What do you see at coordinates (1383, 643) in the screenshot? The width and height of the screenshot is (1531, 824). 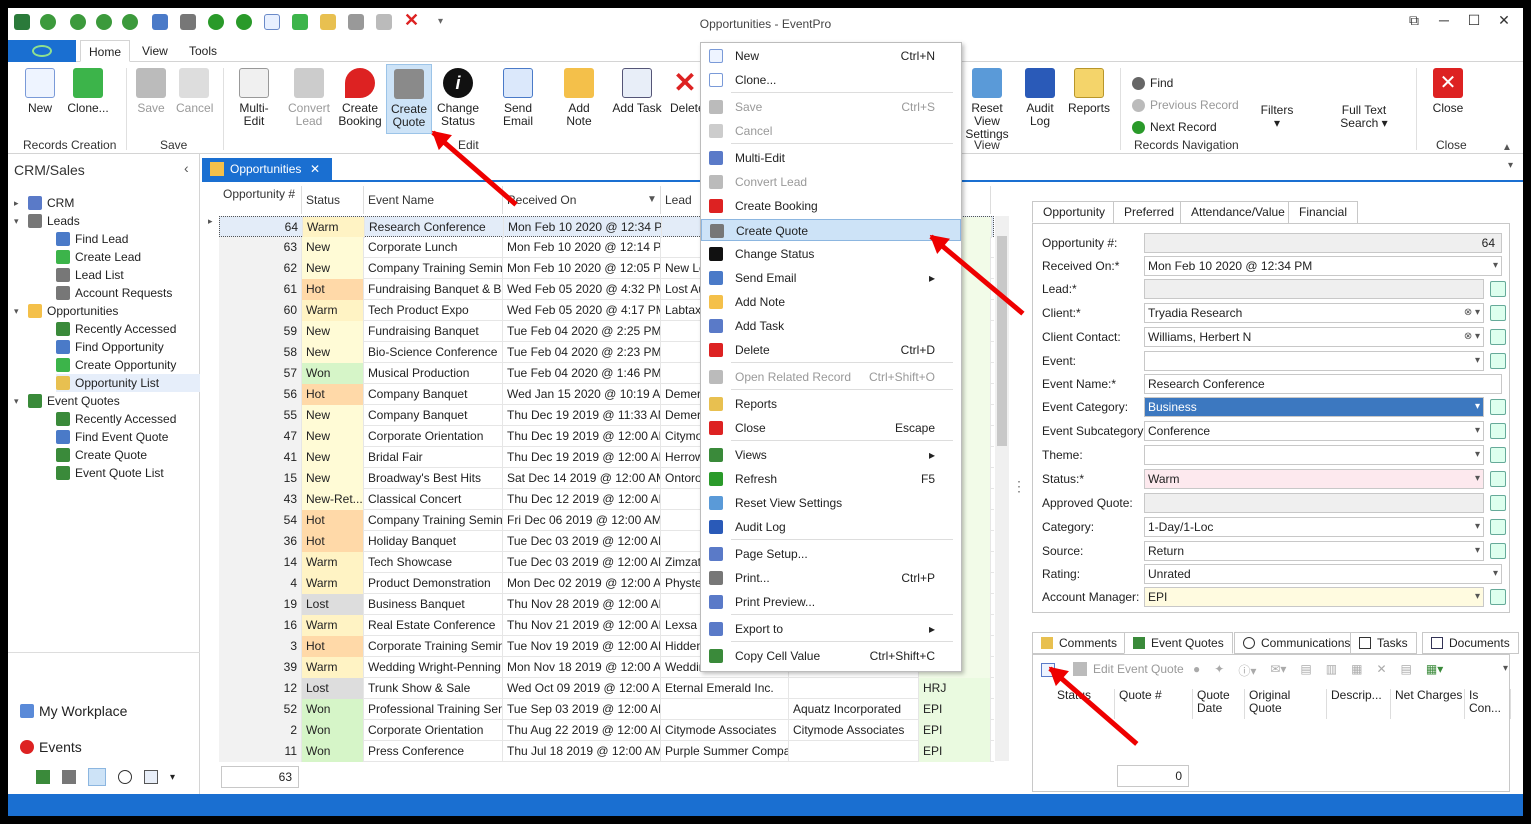 I see `tab-tasks: Tasks` at bounding box center [1383, 643].